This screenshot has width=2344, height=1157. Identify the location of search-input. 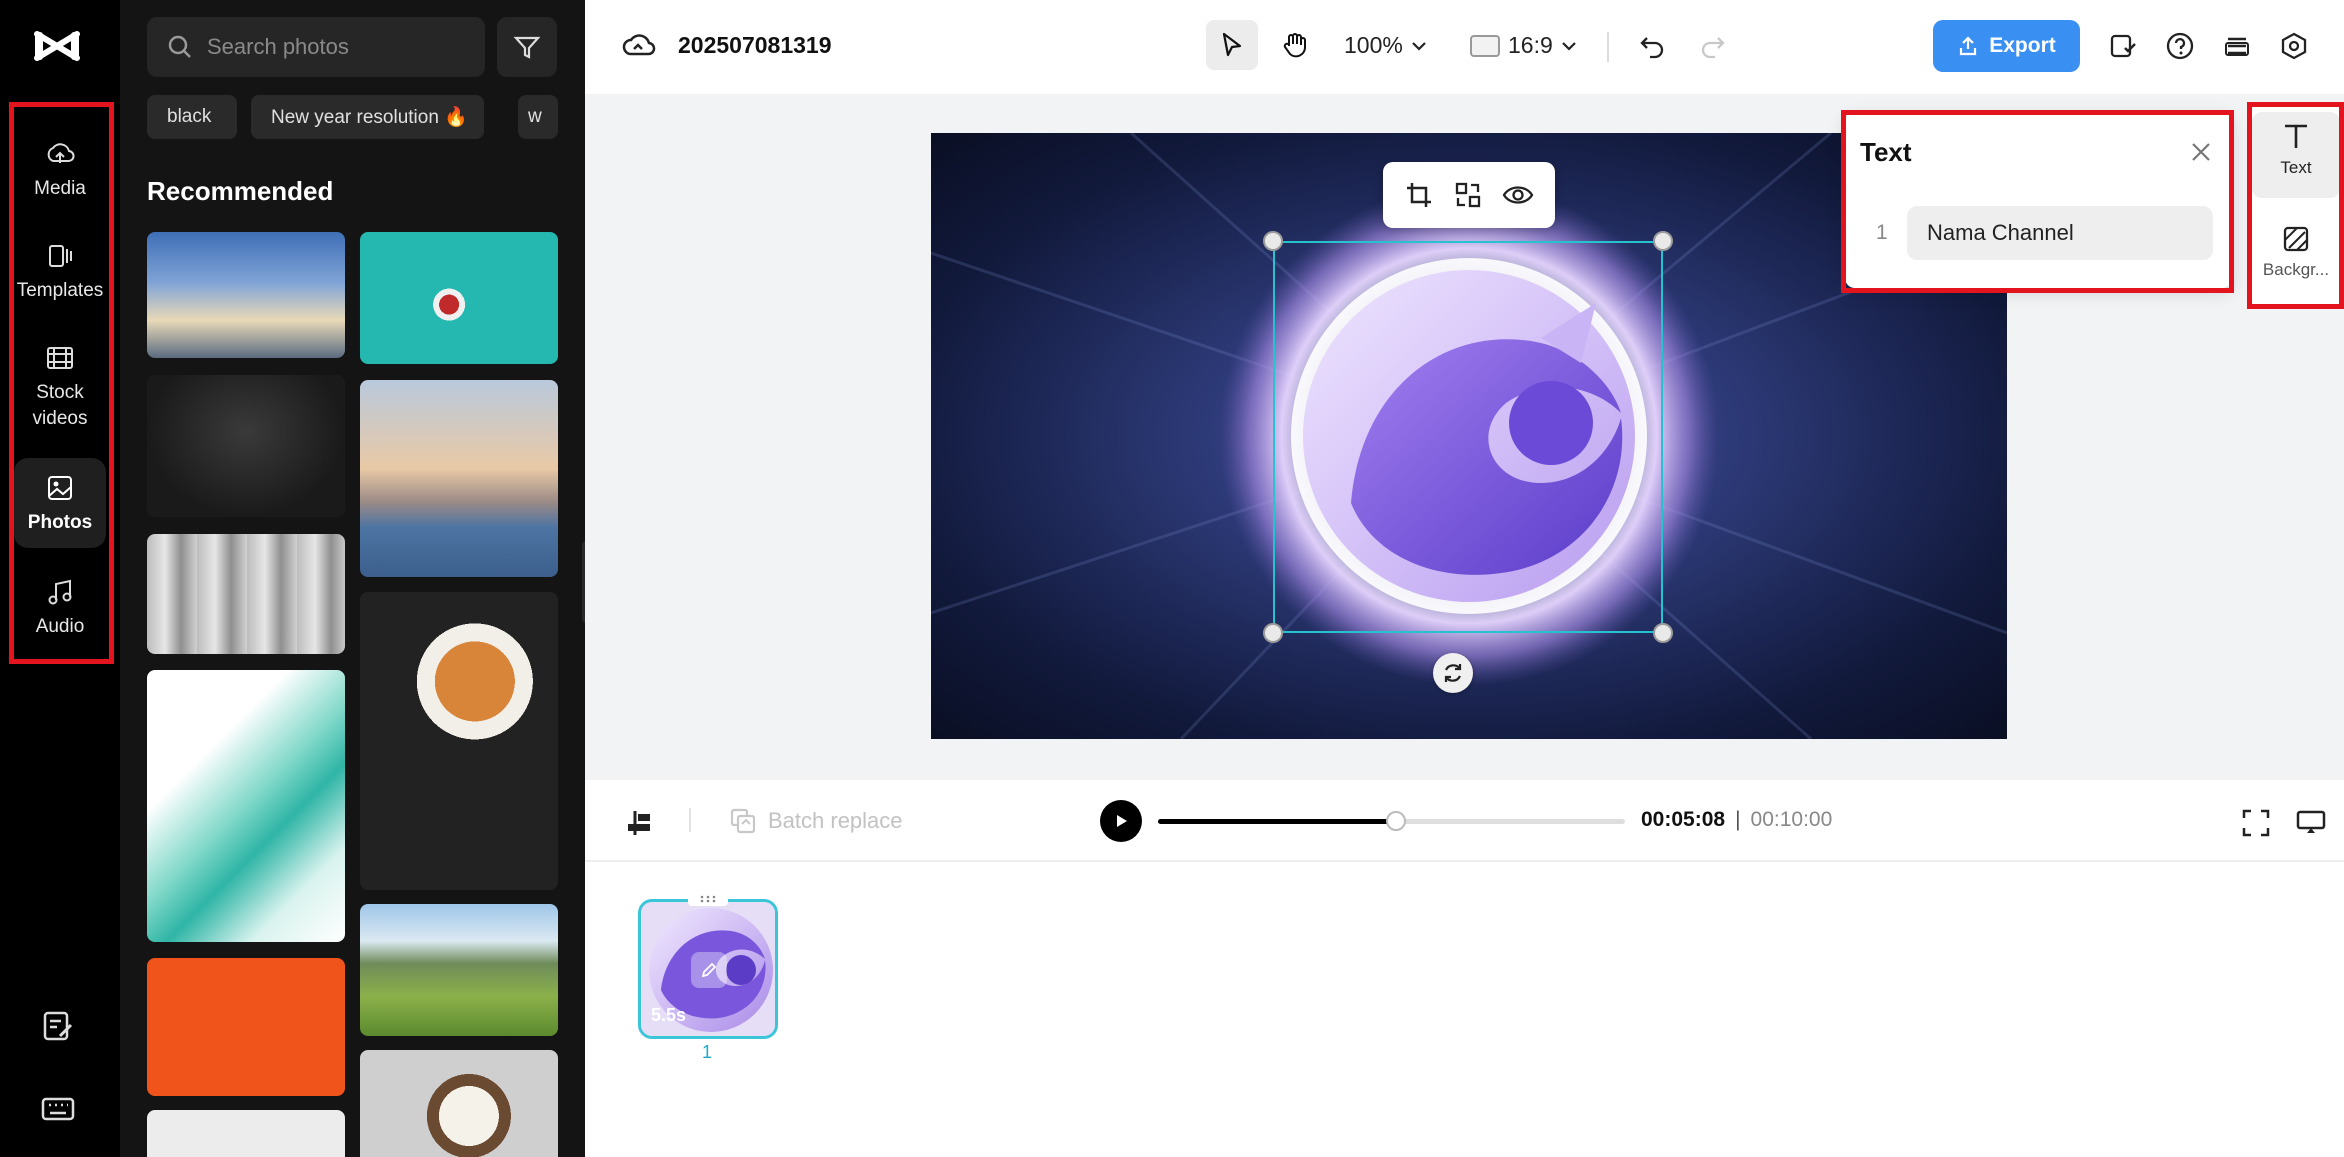
(337, 47).